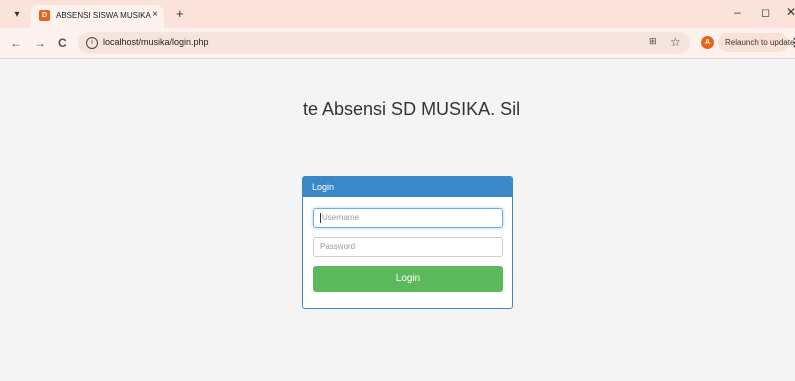 Image resolution: width=795 pixels, height=381 pixels. Describe the element at coordinates (707, 42) in the screenshot. I see `profile-avatar: A` at that location.